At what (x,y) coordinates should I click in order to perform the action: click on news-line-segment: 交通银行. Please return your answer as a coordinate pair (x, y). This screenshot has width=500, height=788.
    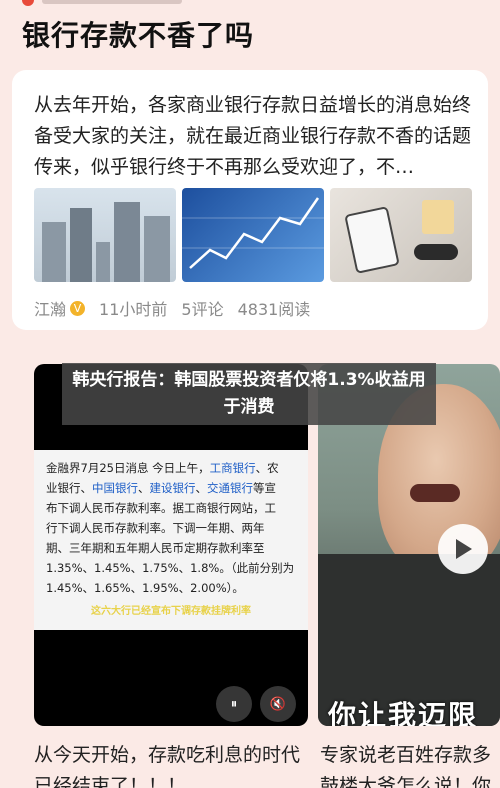
    Looking at the image, I should click on (230, 488).